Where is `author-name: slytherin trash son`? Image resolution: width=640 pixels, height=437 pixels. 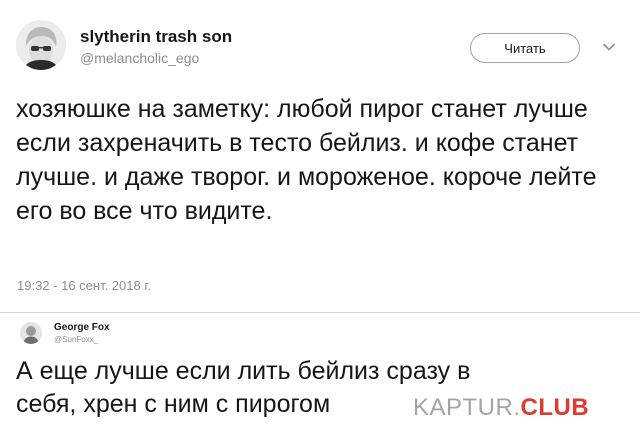 author-name: slytherin trash son is located at coordinates (156, 37).